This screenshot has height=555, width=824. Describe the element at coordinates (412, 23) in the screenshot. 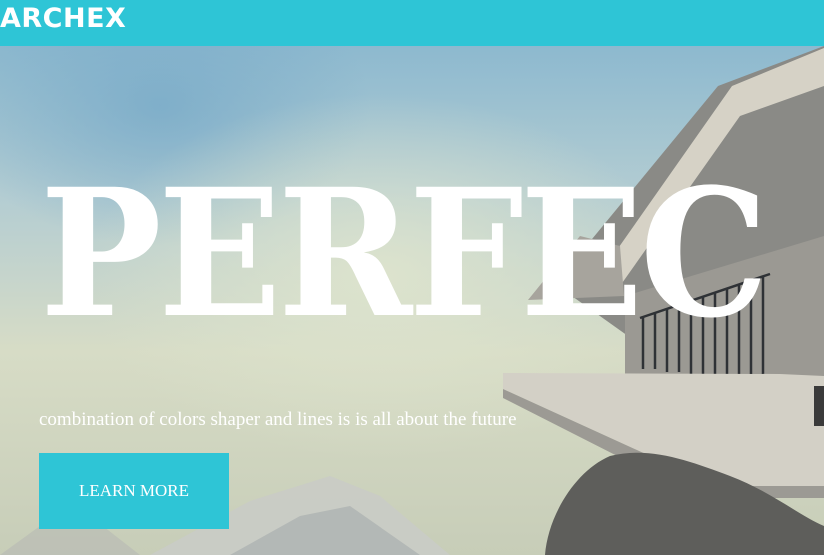

I see `top-navbar: ARCHEX` at that location.